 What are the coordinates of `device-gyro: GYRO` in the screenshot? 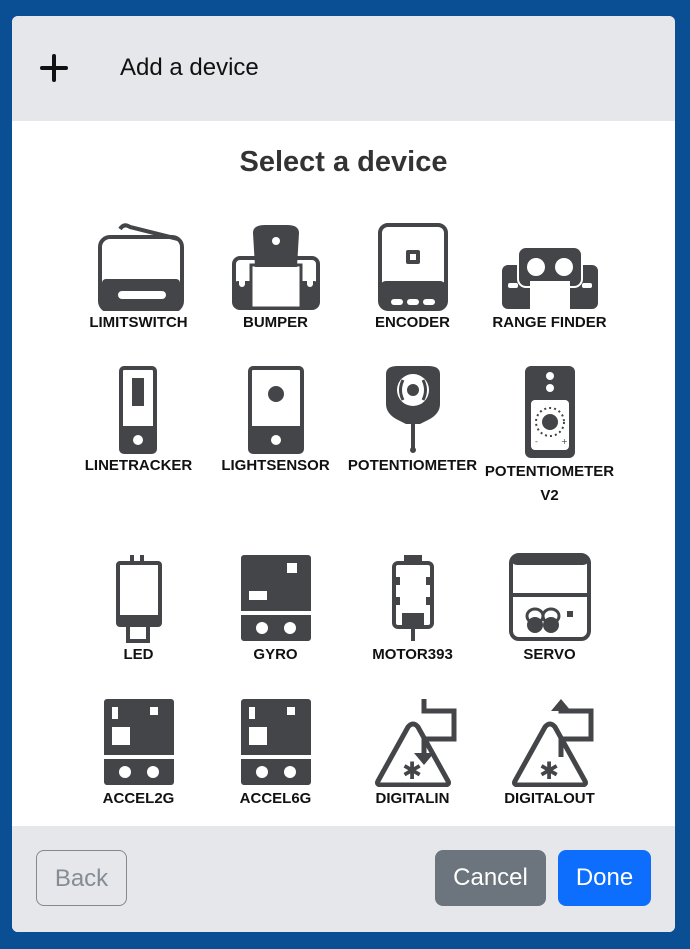 It's located at (275, 610).